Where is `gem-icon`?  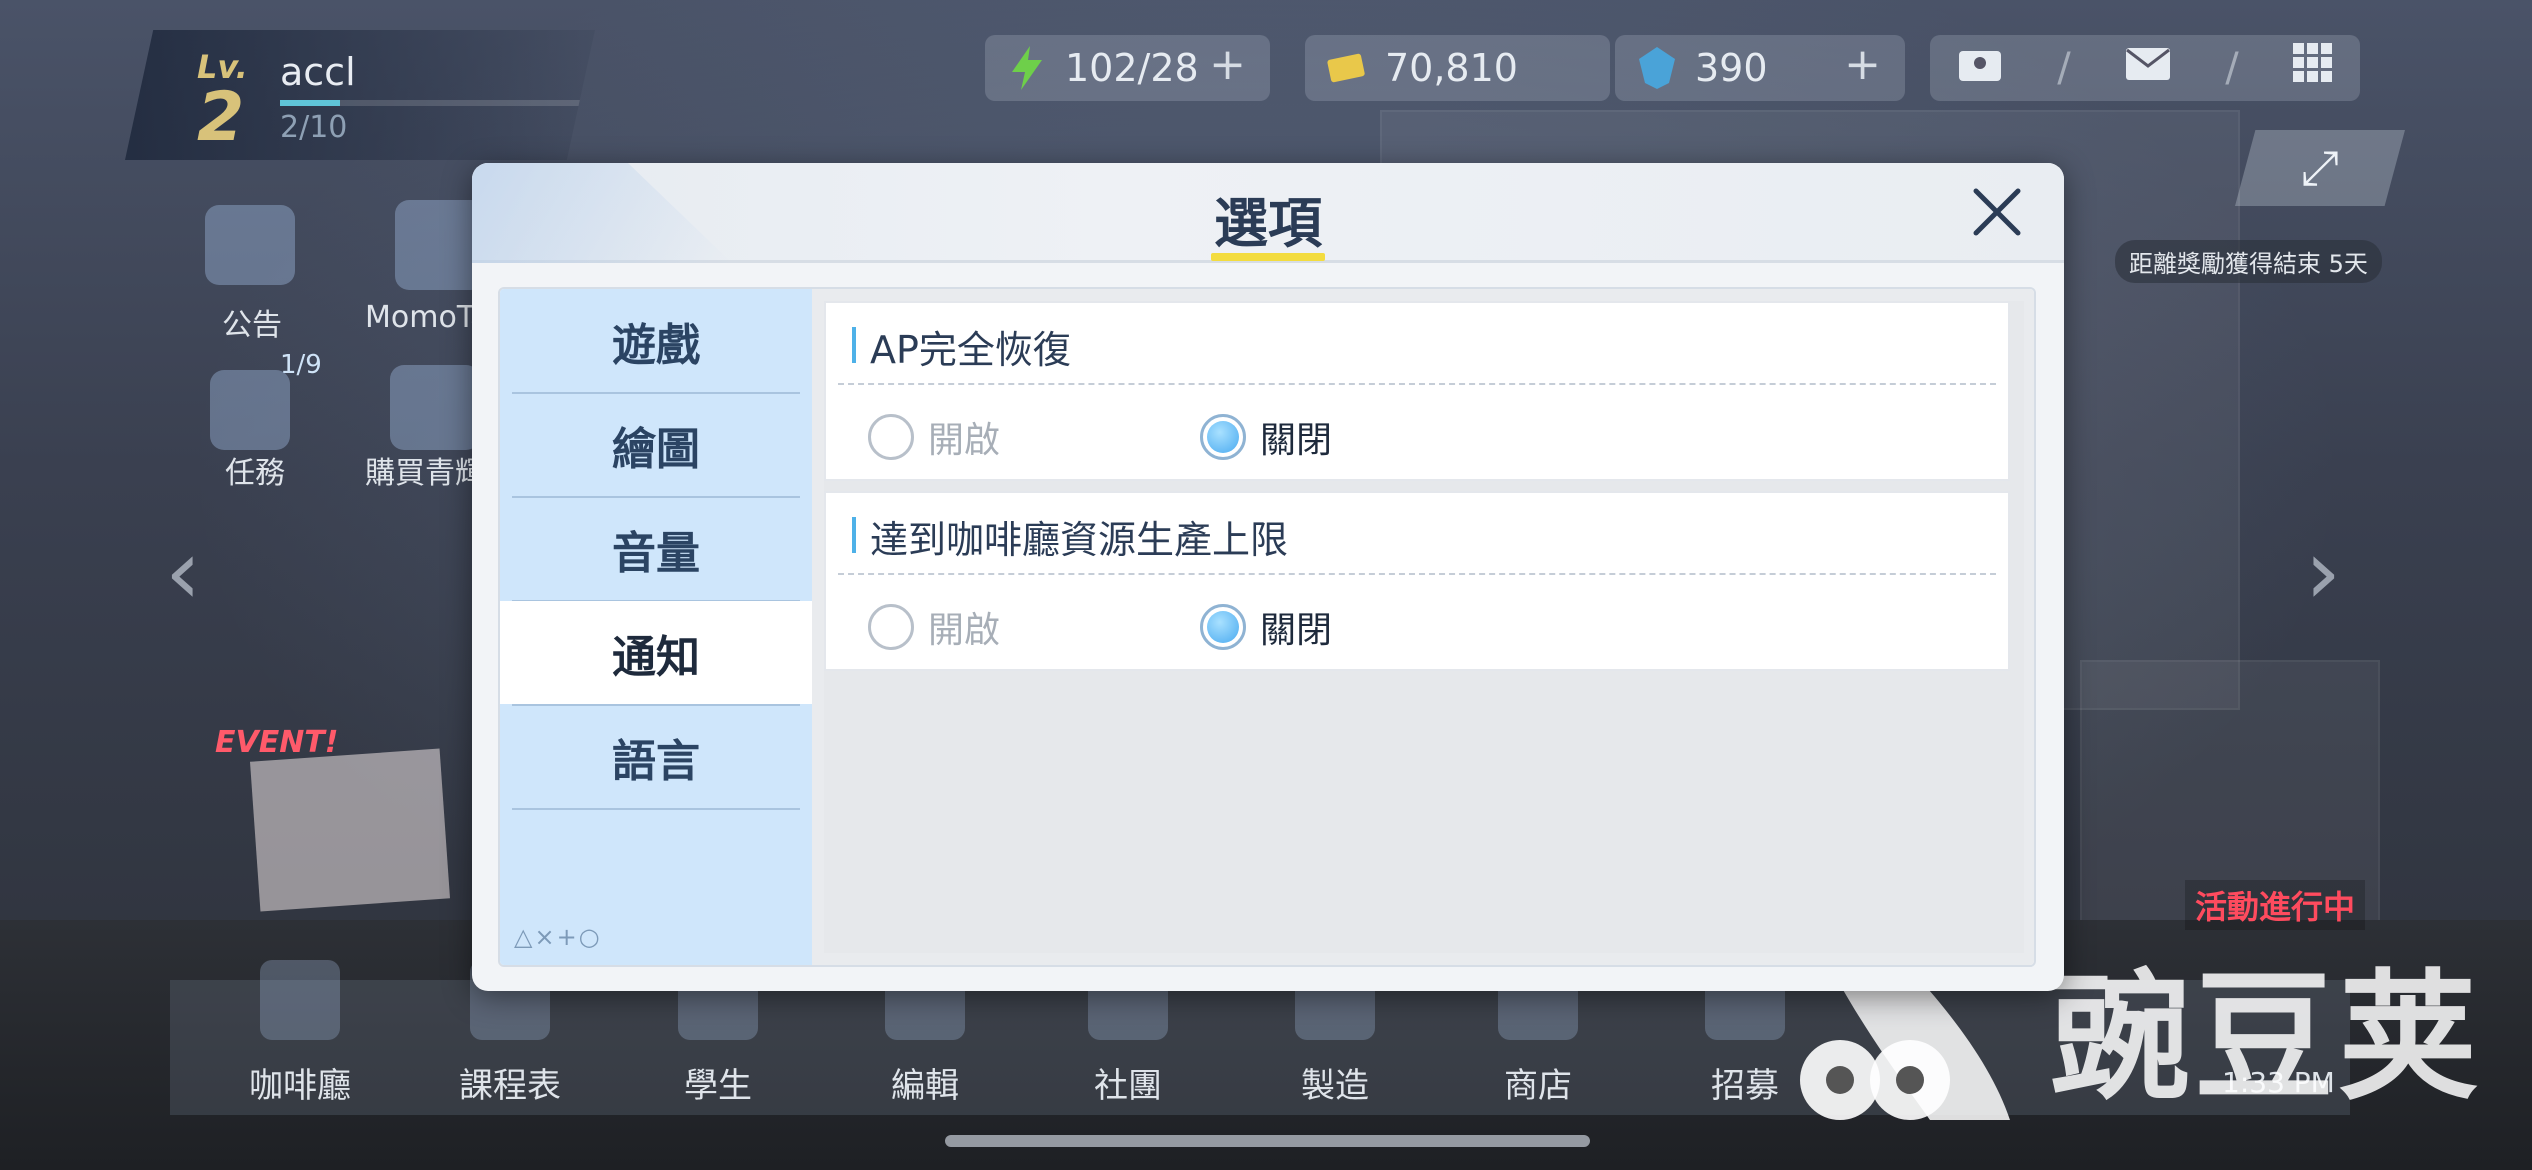 gem-icon is located at coordinates (1657, 68).